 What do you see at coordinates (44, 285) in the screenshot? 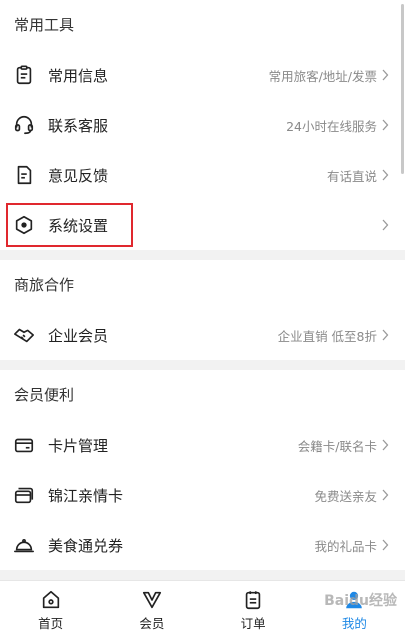
I see `section-title: 商旅合作` at bounding box center [44, 285].